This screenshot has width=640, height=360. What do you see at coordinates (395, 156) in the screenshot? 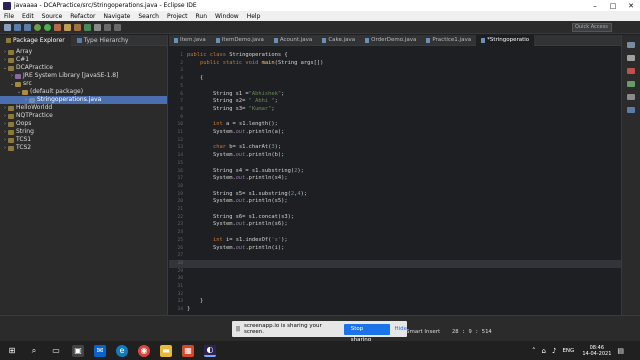
I see `code-line: 14 System.out.println(b);` at bounding box center [395, 156].